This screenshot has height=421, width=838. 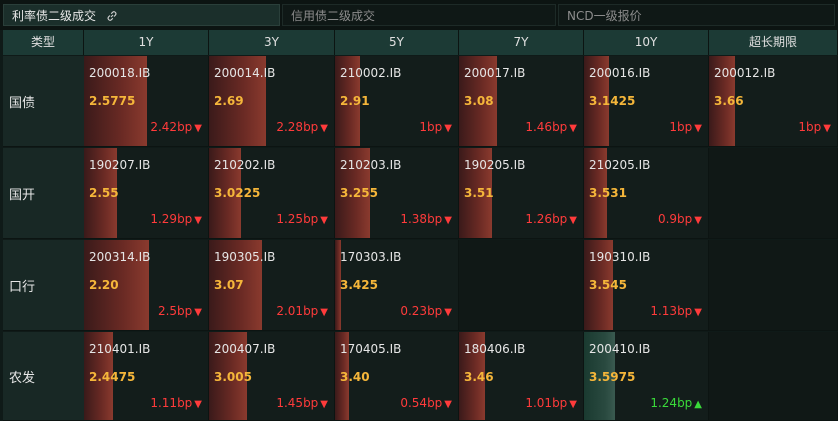 What do you see at coordinates (546, 127) in the screenshot?
I see `yield-change-value: 1.46bp` at bounding box center [546, 127].